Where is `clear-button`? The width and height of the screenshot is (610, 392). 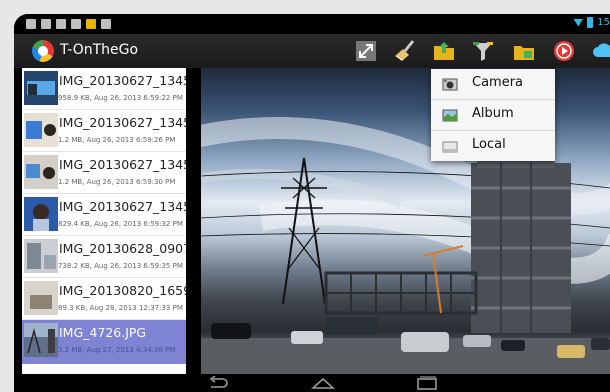
clear-button is located at coordinates (405, 51).